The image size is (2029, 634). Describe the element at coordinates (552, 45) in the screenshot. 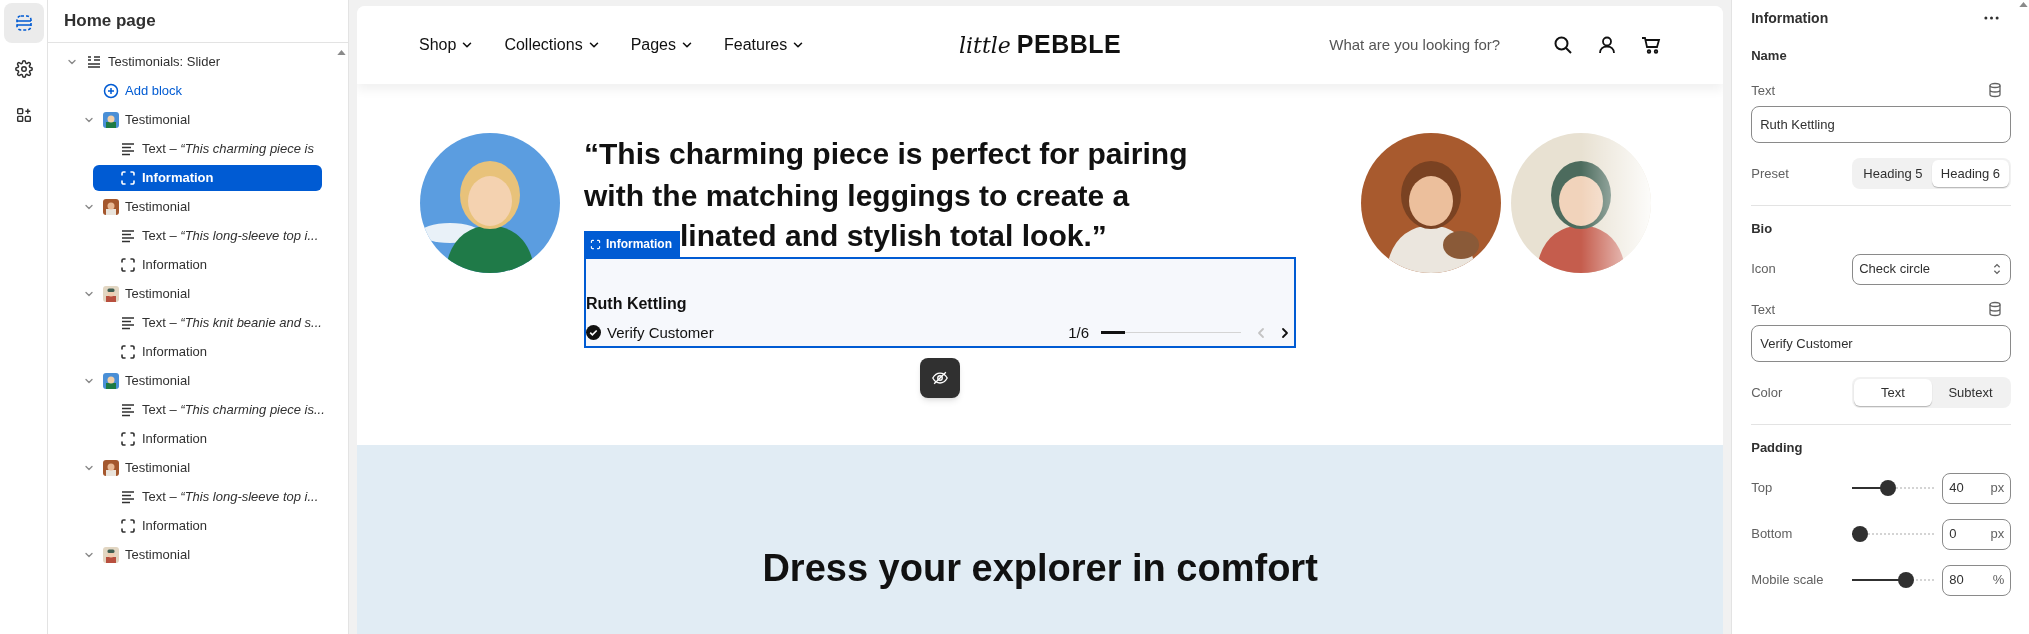

I see `nav-menu-item: Collections` at that location.